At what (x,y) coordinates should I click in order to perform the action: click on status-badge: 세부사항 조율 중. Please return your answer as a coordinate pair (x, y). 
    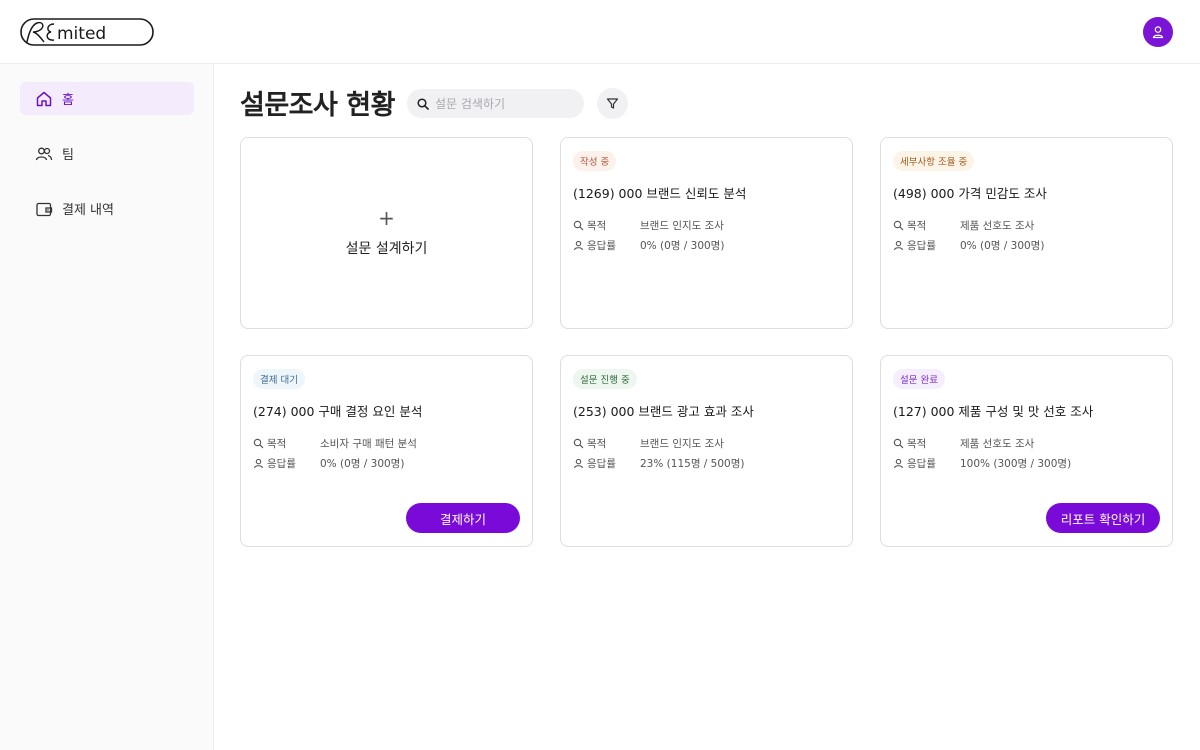
    Looking at the image, I should click on (934, 161).